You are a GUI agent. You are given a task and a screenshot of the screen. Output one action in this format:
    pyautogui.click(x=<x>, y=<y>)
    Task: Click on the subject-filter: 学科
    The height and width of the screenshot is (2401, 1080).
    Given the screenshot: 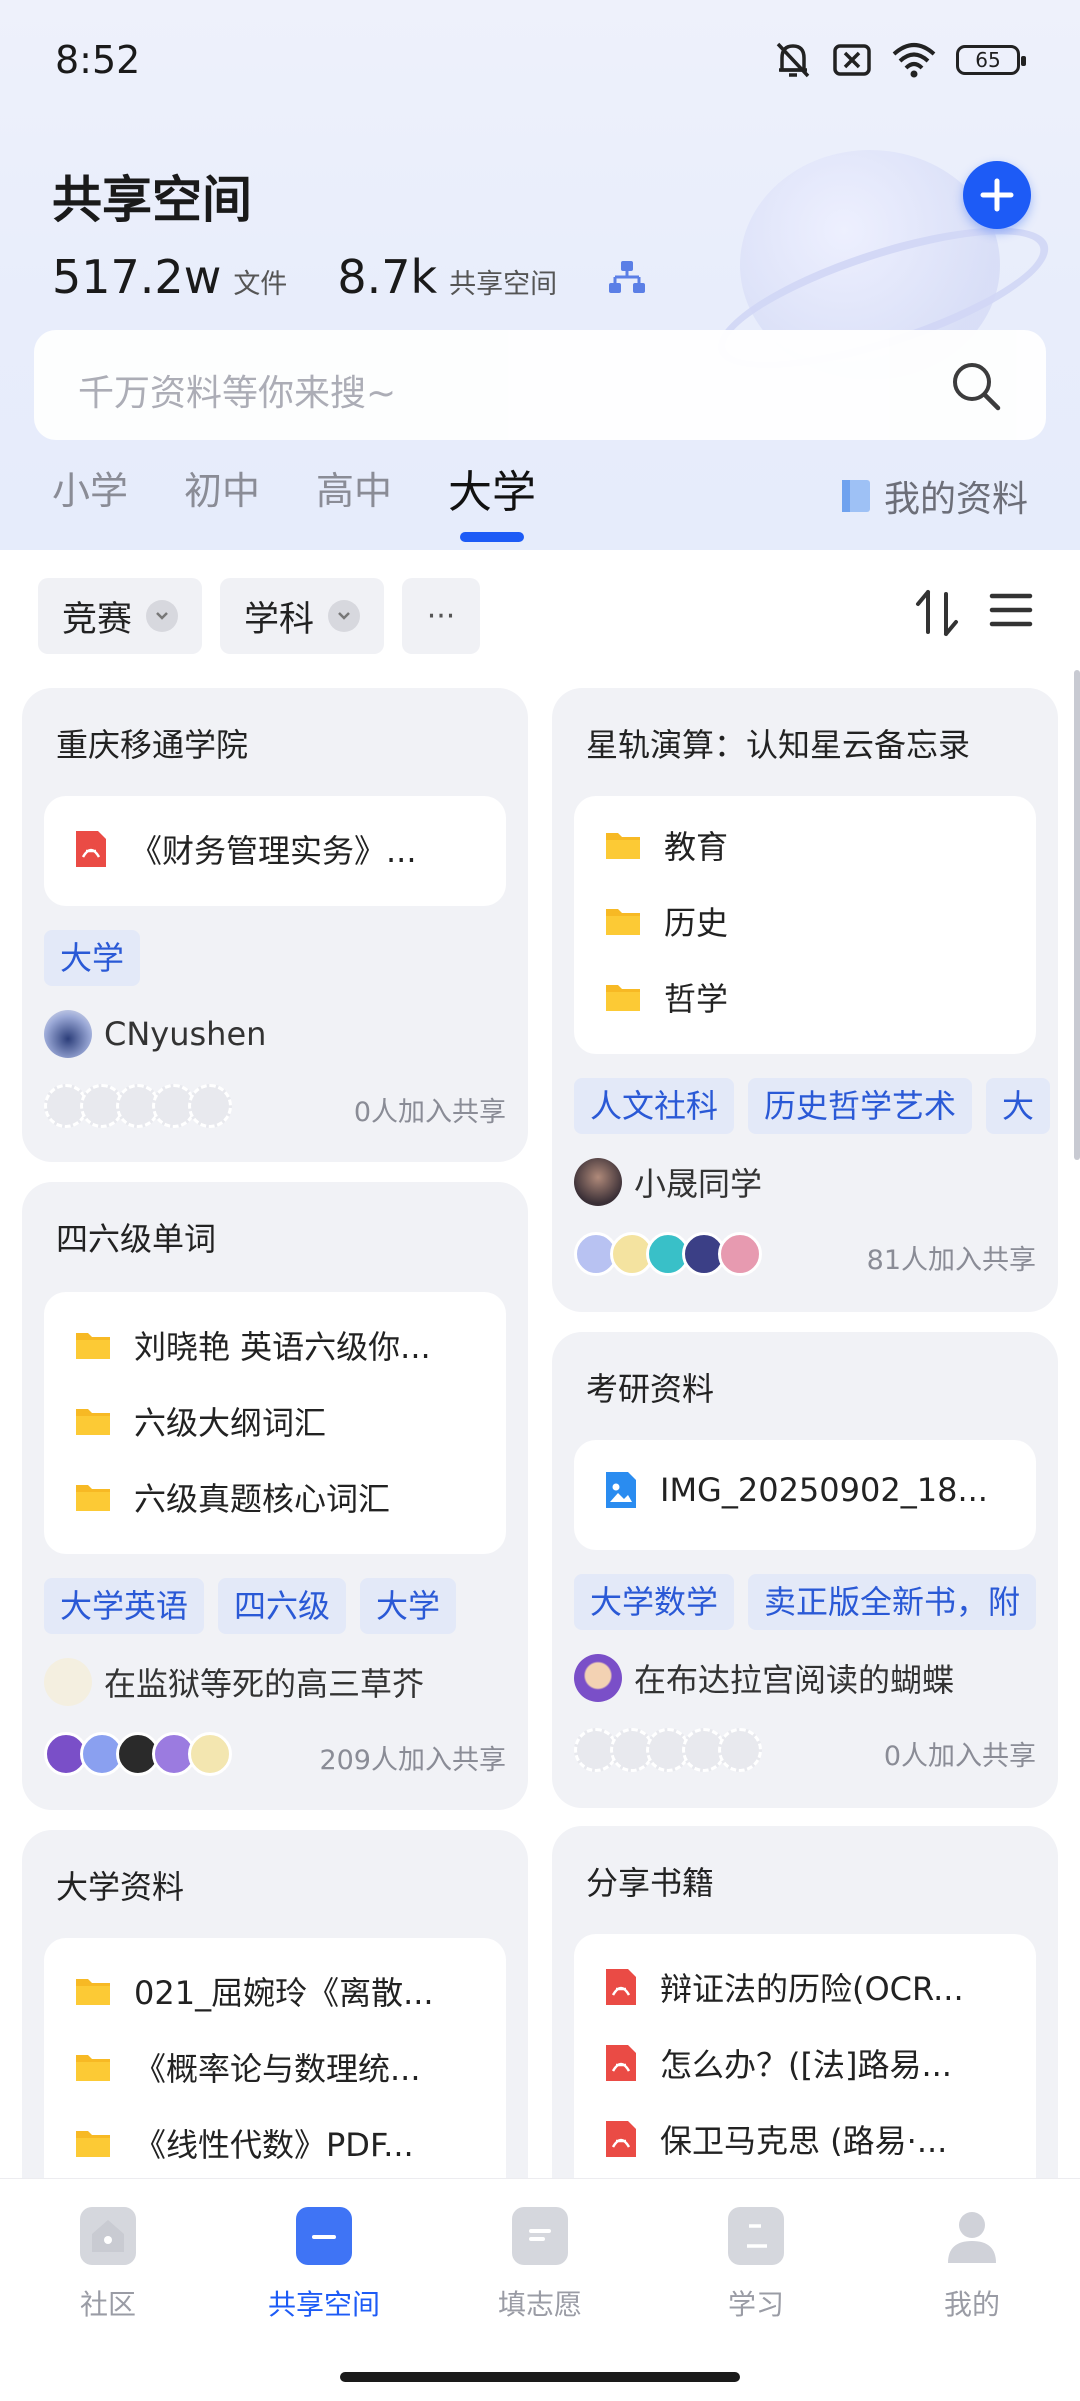 What is the action you would take?
    pyautogui.click(x=302, y=616)
    